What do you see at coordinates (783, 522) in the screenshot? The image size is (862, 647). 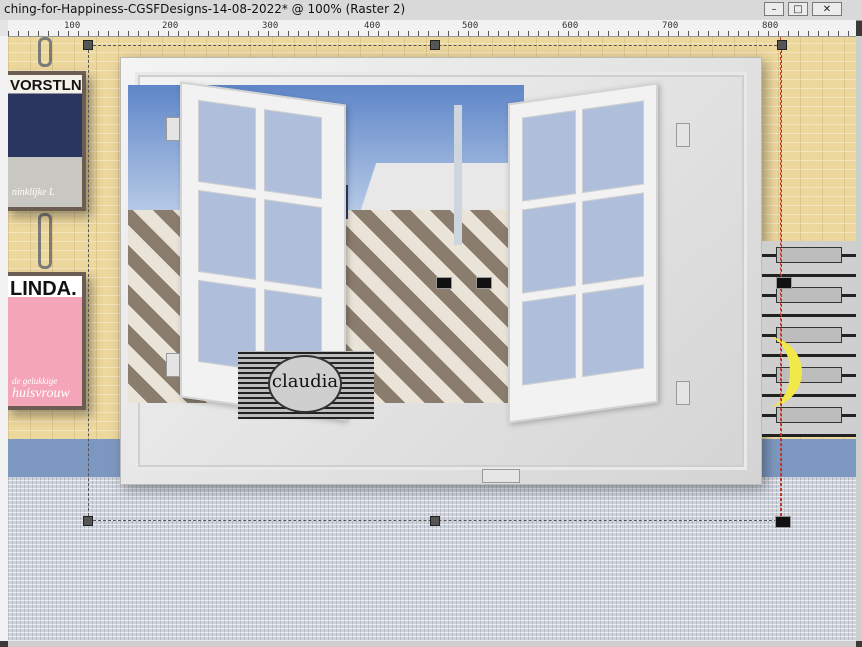 I see `pick-tool-node` at bounding box center [783, 522].